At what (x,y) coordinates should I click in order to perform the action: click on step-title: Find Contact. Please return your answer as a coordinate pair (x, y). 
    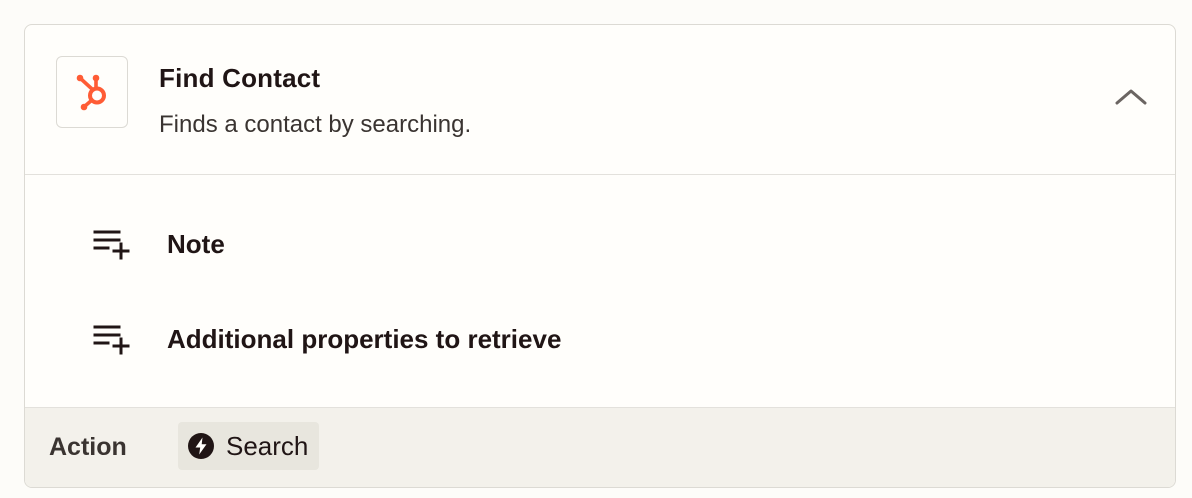
    Looking at the image, I should click on (240, 78).